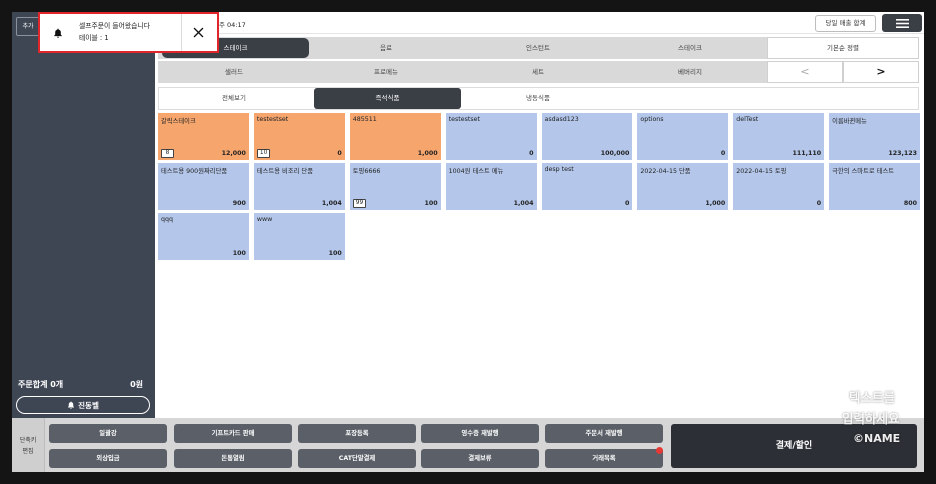 Image resolution: width=936 pixels, height=484 pixels. Describe the element at coordinates (761, 171) in the screenshot. I see `menu-tile-name: 2022-04-15 토핑` at that location.